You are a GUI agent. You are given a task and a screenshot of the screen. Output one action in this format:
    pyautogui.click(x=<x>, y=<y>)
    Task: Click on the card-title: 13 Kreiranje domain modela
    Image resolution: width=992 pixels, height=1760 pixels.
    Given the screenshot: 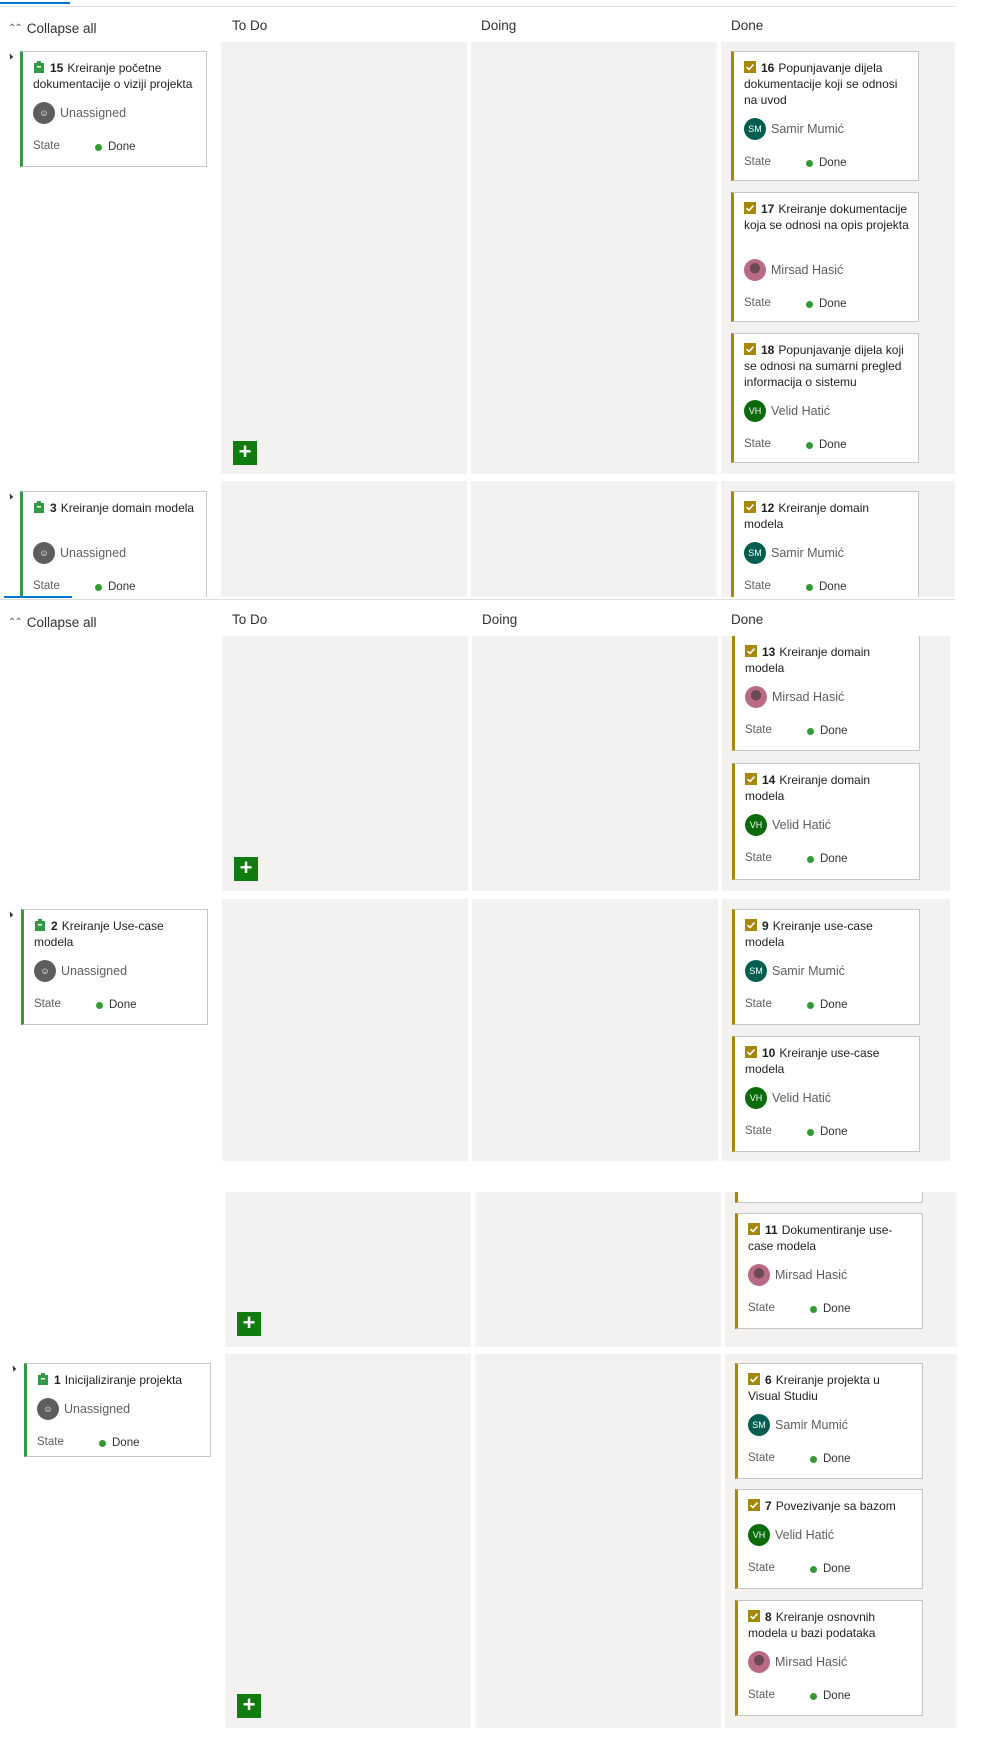 What is the action you would take?
    pyautogui.click(x=808, y=660)
    